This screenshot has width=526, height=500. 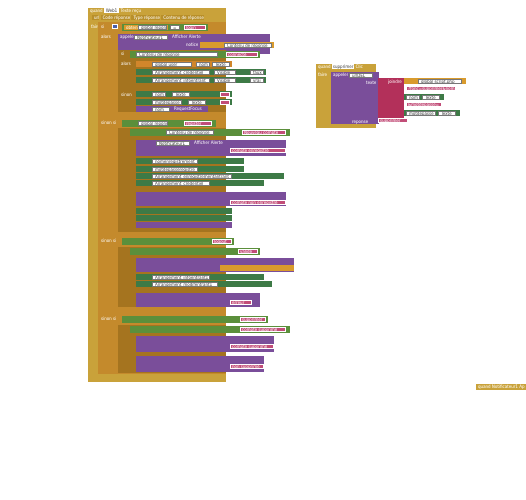 What do you see at coordinates (222, 241) in the screenshot?
I see `string-logout: logout` at bounding box center [222, 241].